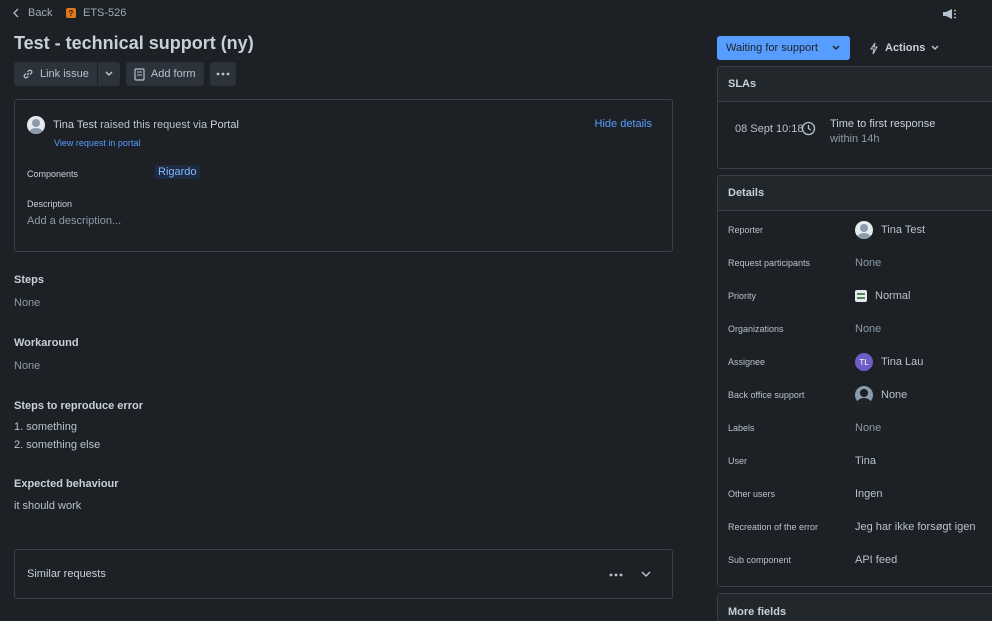 The width and height of the screenshot is (992, 621). I want to click on issue-toolbar: Link issue Add form, so click(125, 74).